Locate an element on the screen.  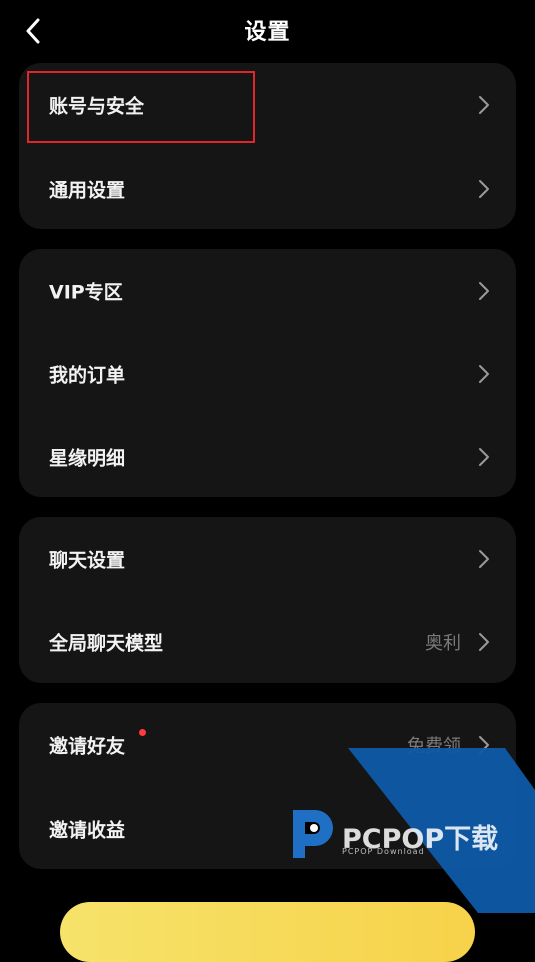
row-label: 全局聊天模型 is located at coordinates (106, 643).